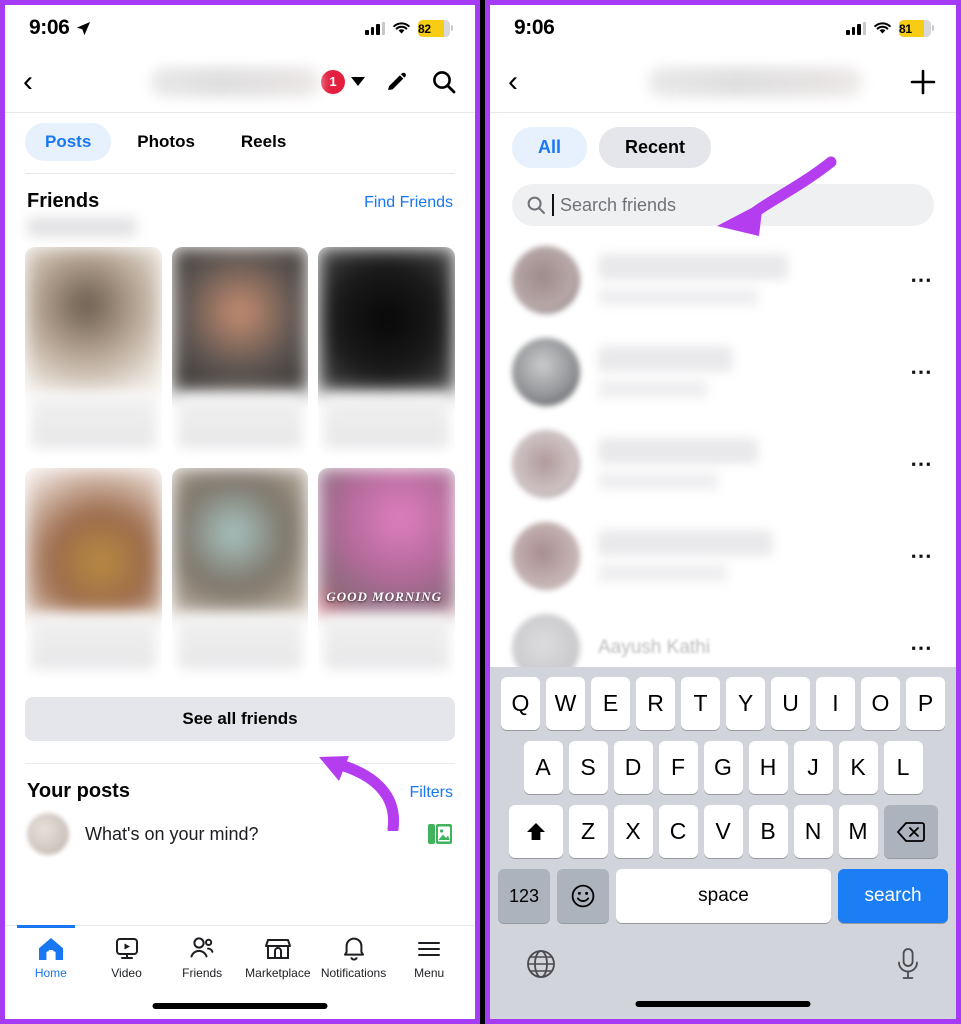 Image resolution: width=961 pixels, height=1024 pixels. Describe the element at coordinates (858, 767) in the screenshot. I see `key-k: K` at that location.